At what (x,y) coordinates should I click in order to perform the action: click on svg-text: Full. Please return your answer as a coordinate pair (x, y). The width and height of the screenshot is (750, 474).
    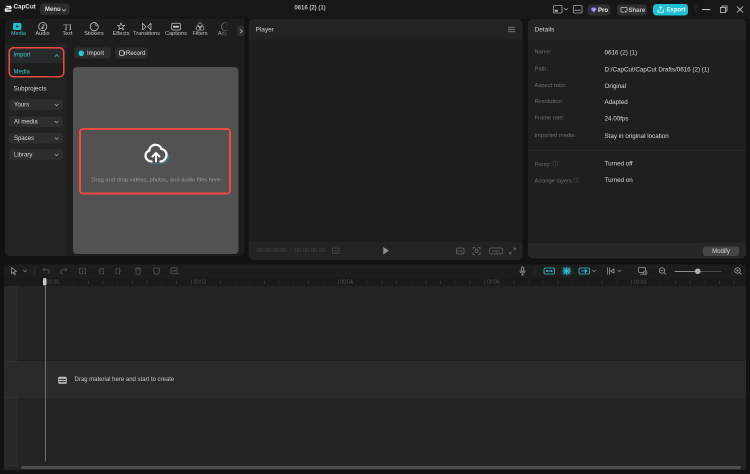
    Looking at the image, I should click on (461, 251).